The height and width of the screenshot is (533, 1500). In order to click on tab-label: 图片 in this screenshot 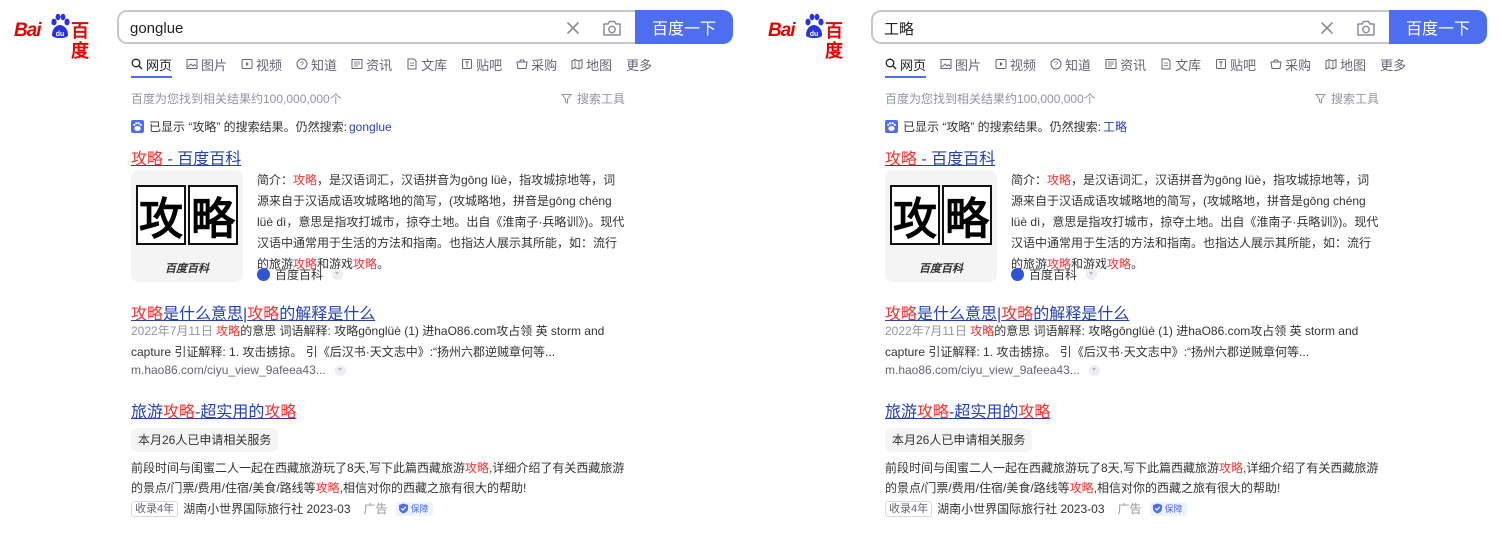, I will do `click(968, 65)`.